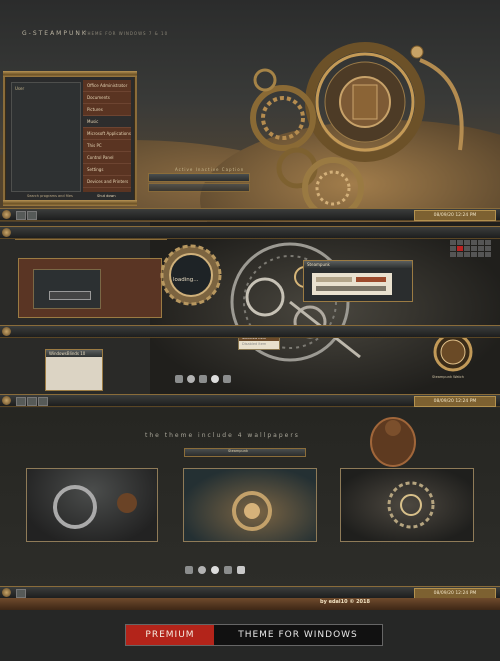 This screenshot has height=661, width=500. I want to click on calendar-day-today, so click(460, 248).